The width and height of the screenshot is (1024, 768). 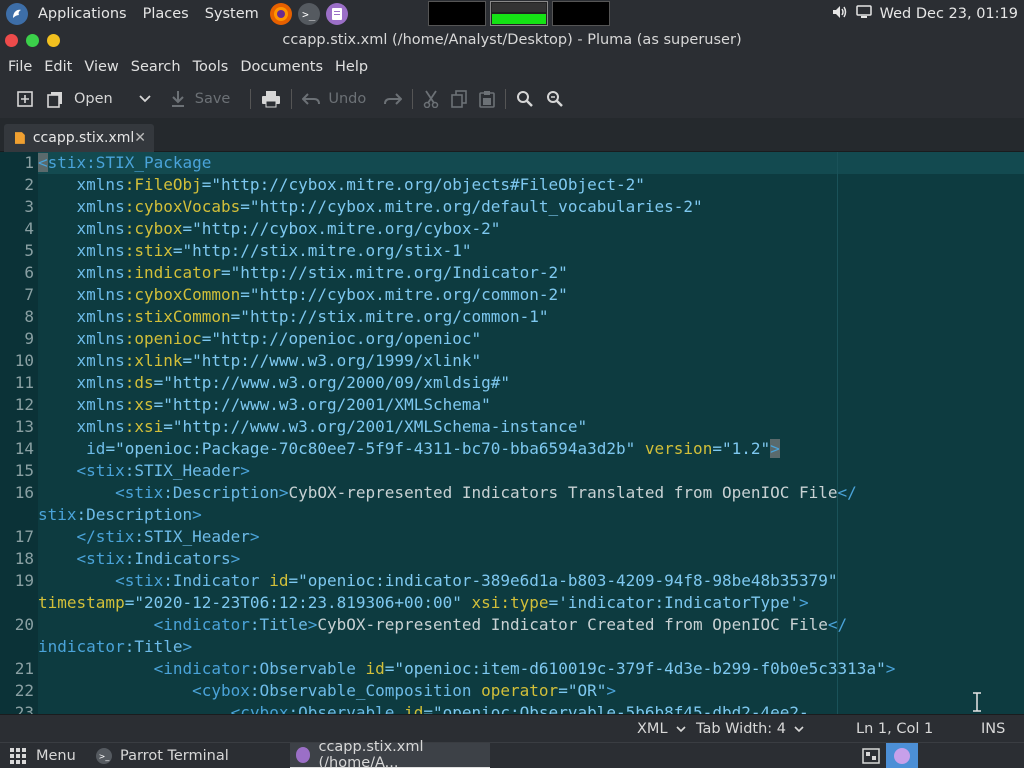 What do you see at coordinates (741, 729) in the screenshot?
I see `tab-width-label: Tab Width: 4` at bounding box center [741, 729].